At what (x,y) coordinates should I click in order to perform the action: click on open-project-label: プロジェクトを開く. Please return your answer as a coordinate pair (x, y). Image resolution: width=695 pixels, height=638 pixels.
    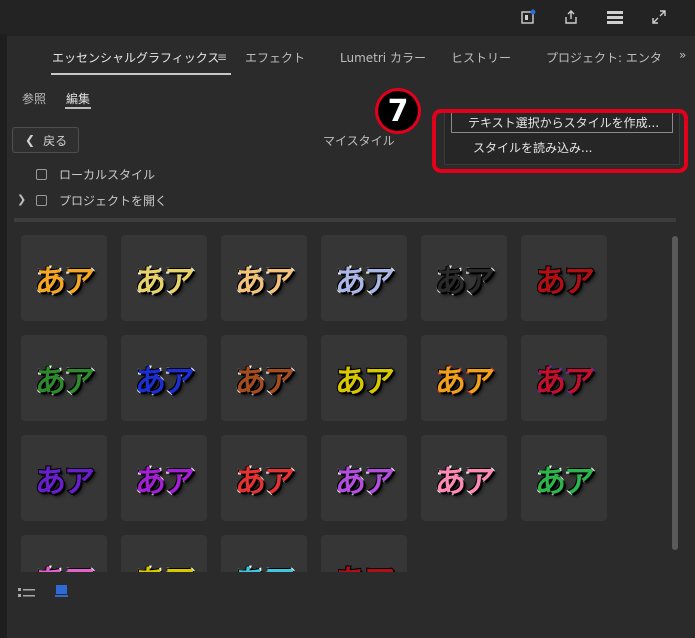
    Looking at the image, I should click on (113, 200).